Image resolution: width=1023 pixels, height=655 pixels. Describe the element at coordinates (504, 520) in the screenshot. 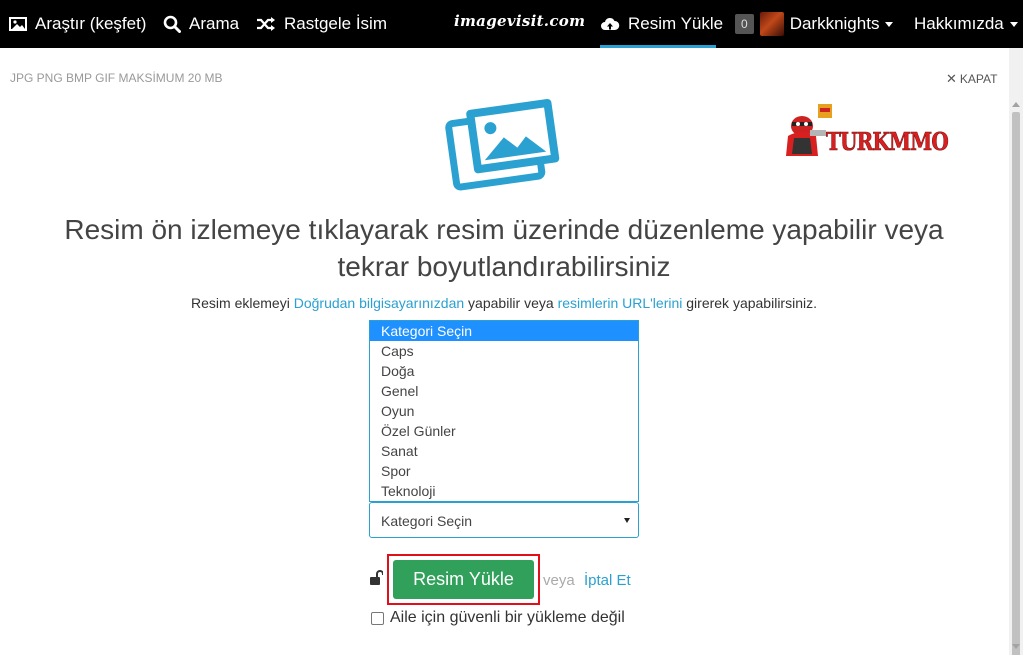

I see `category-select: Kategori Seçin` at that location.